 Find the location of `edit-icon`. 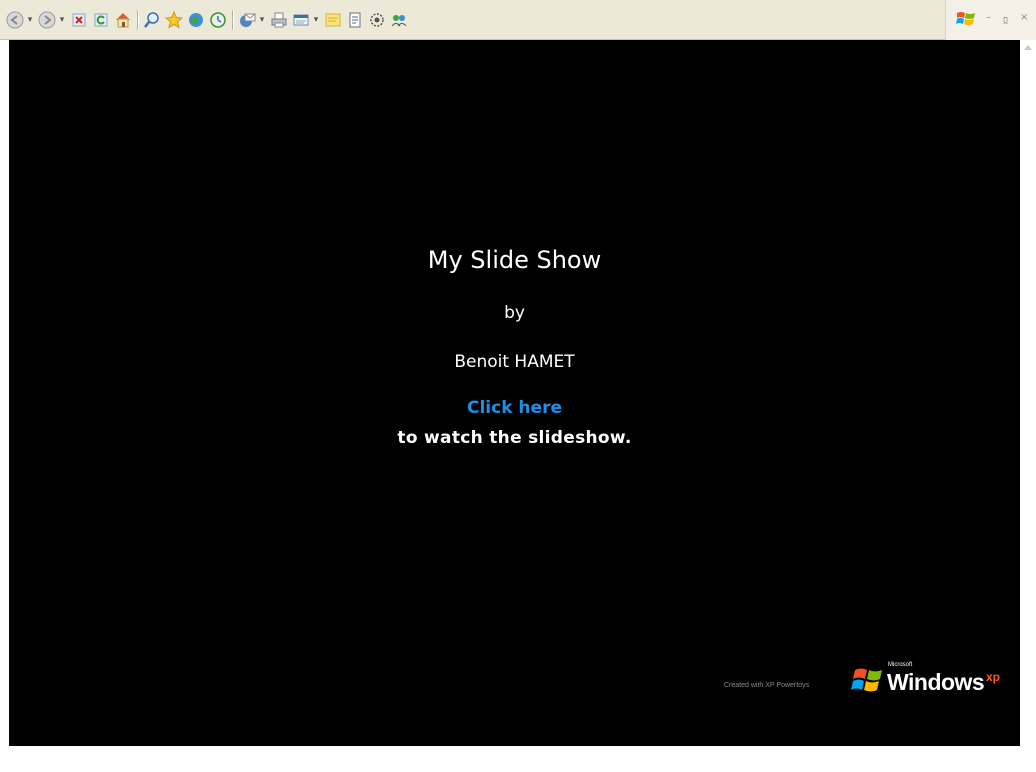

edit-icon is located at coordinates (301, 20).